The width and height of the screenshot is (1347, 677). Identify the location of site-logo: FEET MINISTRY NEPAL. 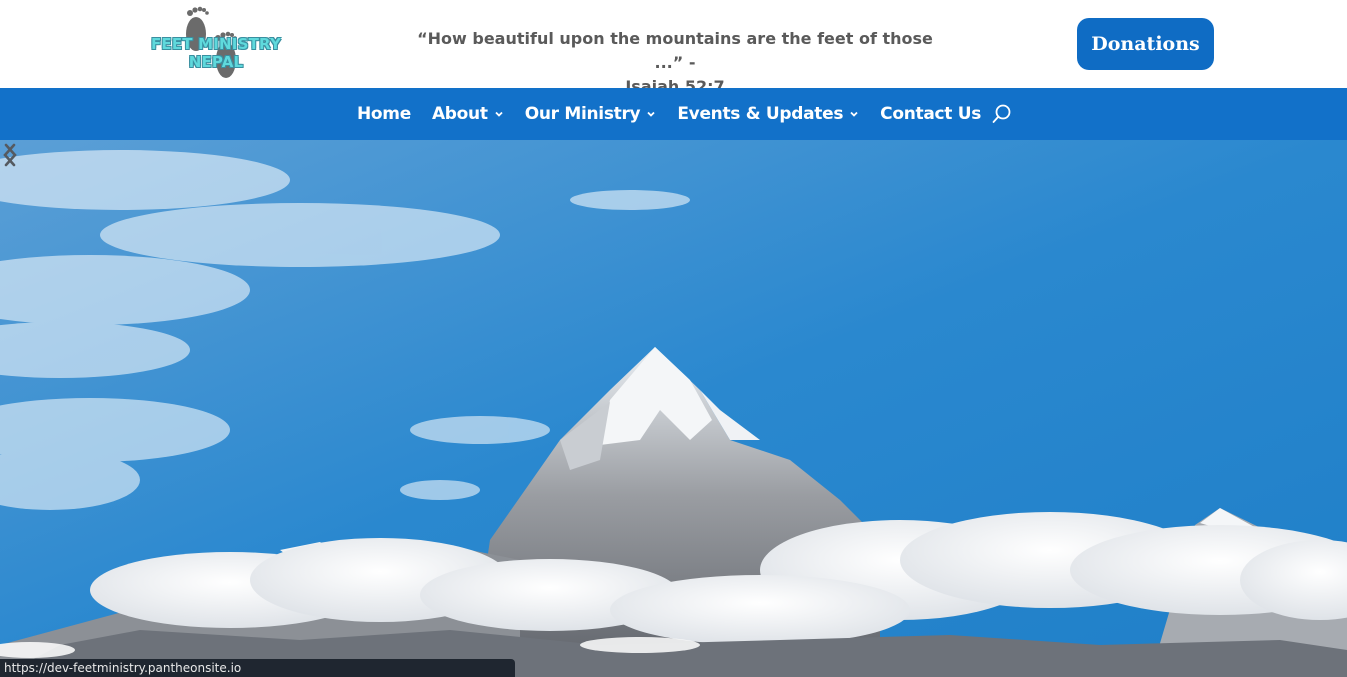
(216, 45).